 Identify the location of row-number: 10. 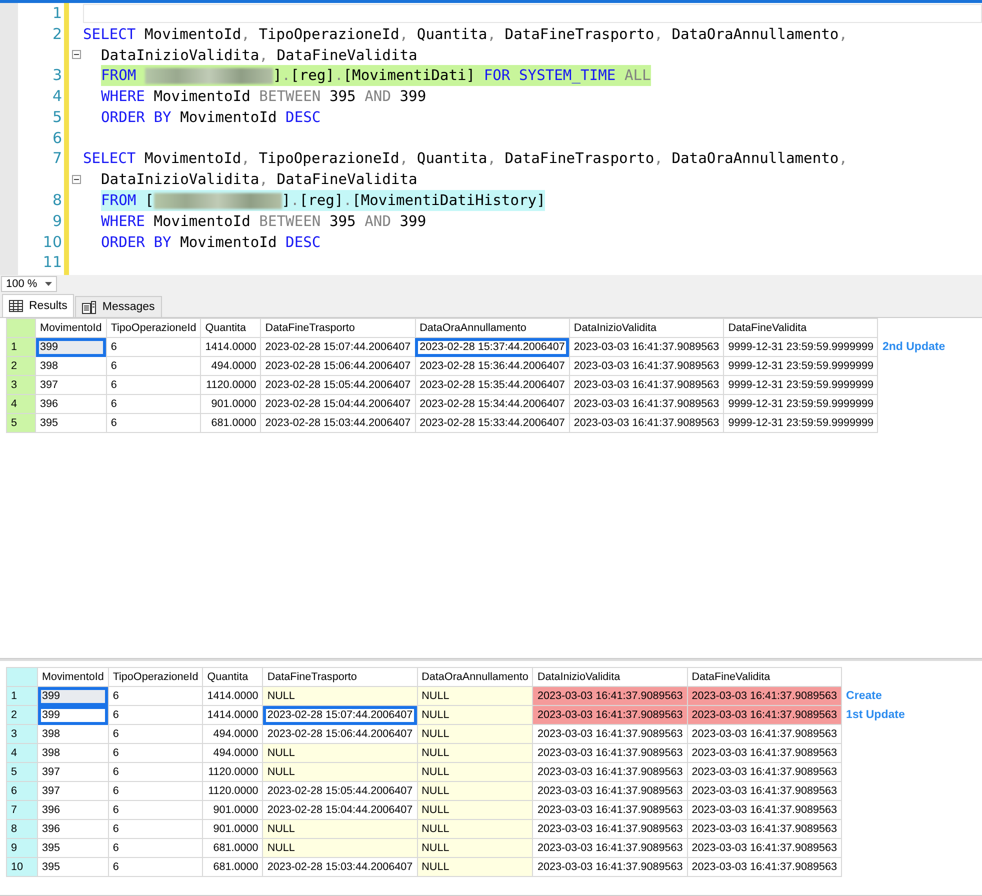
(22, 867).